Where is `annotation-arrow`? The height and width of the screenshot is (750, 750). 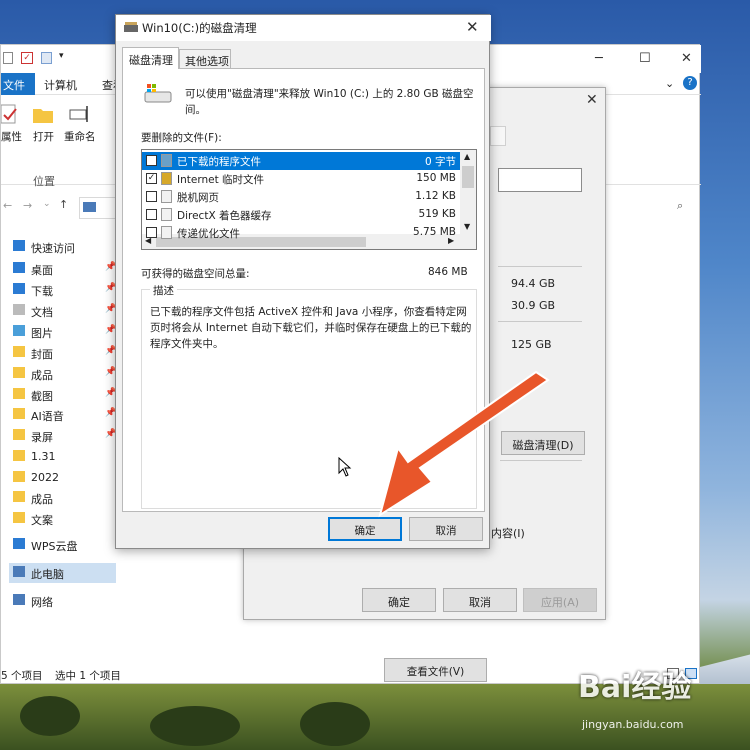
annotation-arrow is located at coordinates (464, 444).